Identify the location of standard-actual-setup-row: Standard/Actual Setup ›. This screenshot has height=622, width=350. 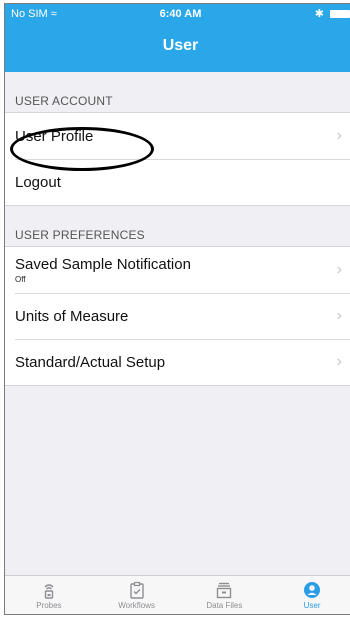
(177, 362).